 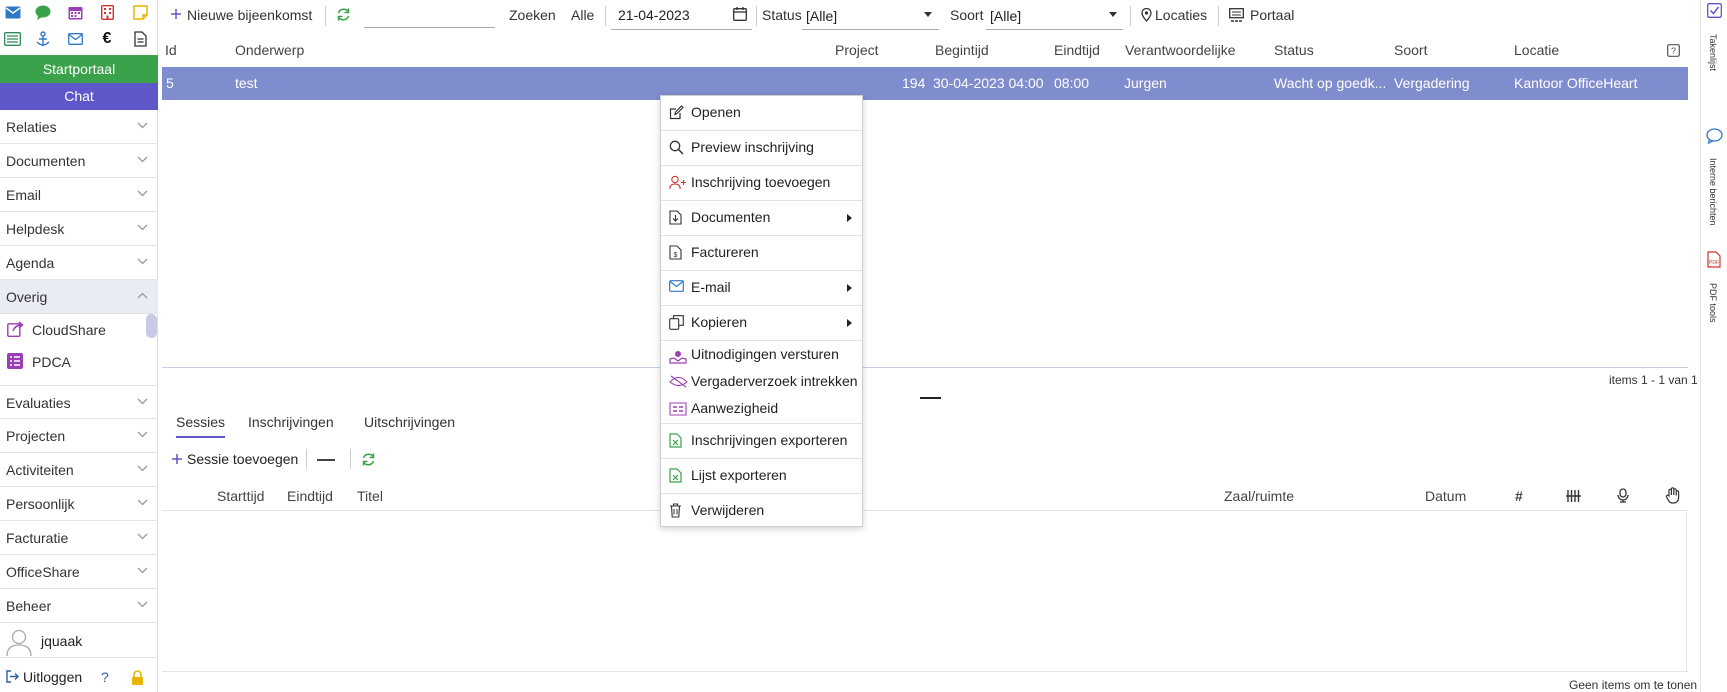 What do you see at coordinates (822, 16) in the screenshot?
I see `status-select-value: [Alle]` at bounding box center [822, 16].